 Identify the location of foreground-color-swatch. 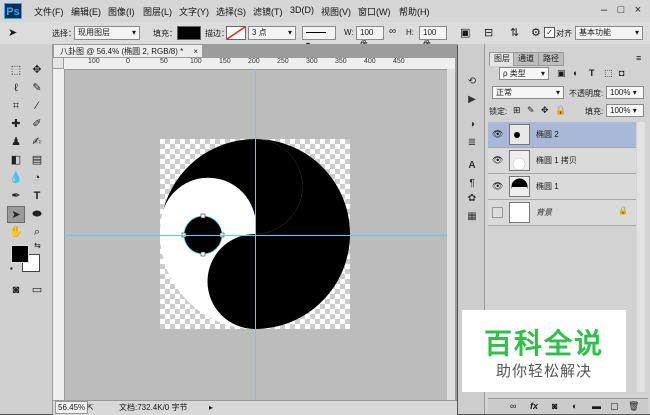
(20, 254).